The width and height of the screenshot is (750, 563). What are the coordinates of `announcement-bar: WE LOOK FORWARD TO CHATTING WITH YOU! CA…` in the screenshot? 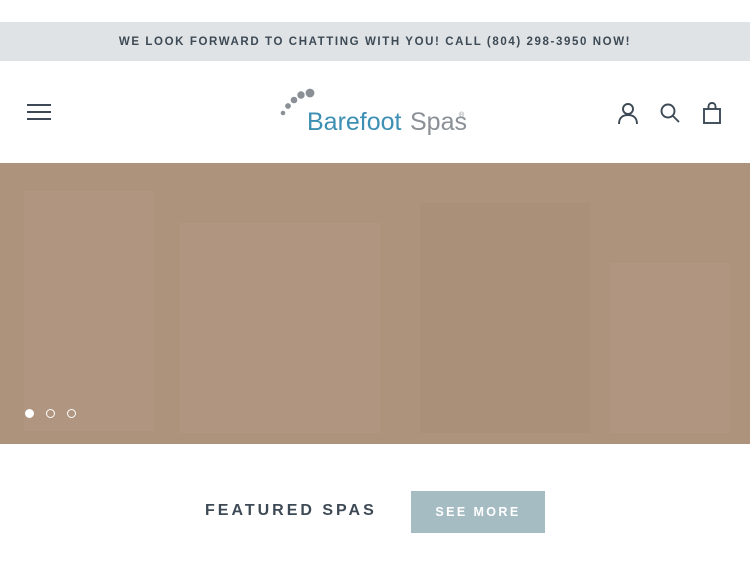 It's located at (375, 41).